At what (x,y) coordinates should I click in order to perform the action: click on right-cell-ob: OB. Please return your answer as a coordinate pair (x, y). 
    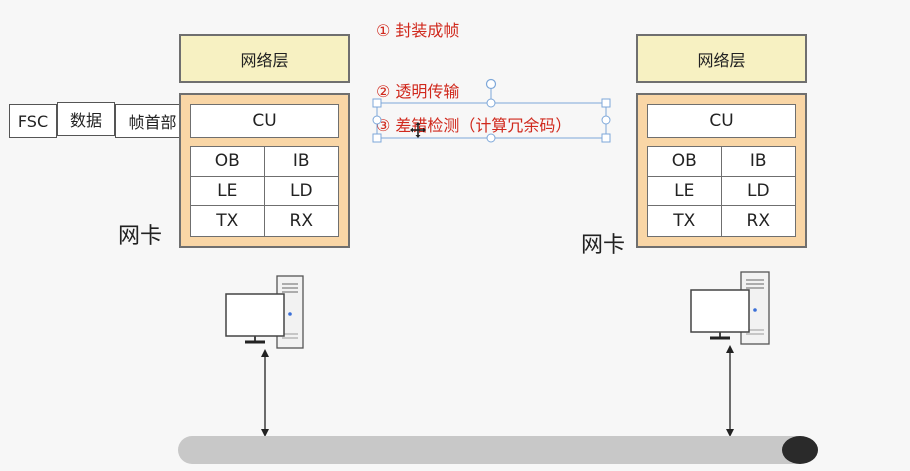
    Looking at the image, I should click on (685, 162).